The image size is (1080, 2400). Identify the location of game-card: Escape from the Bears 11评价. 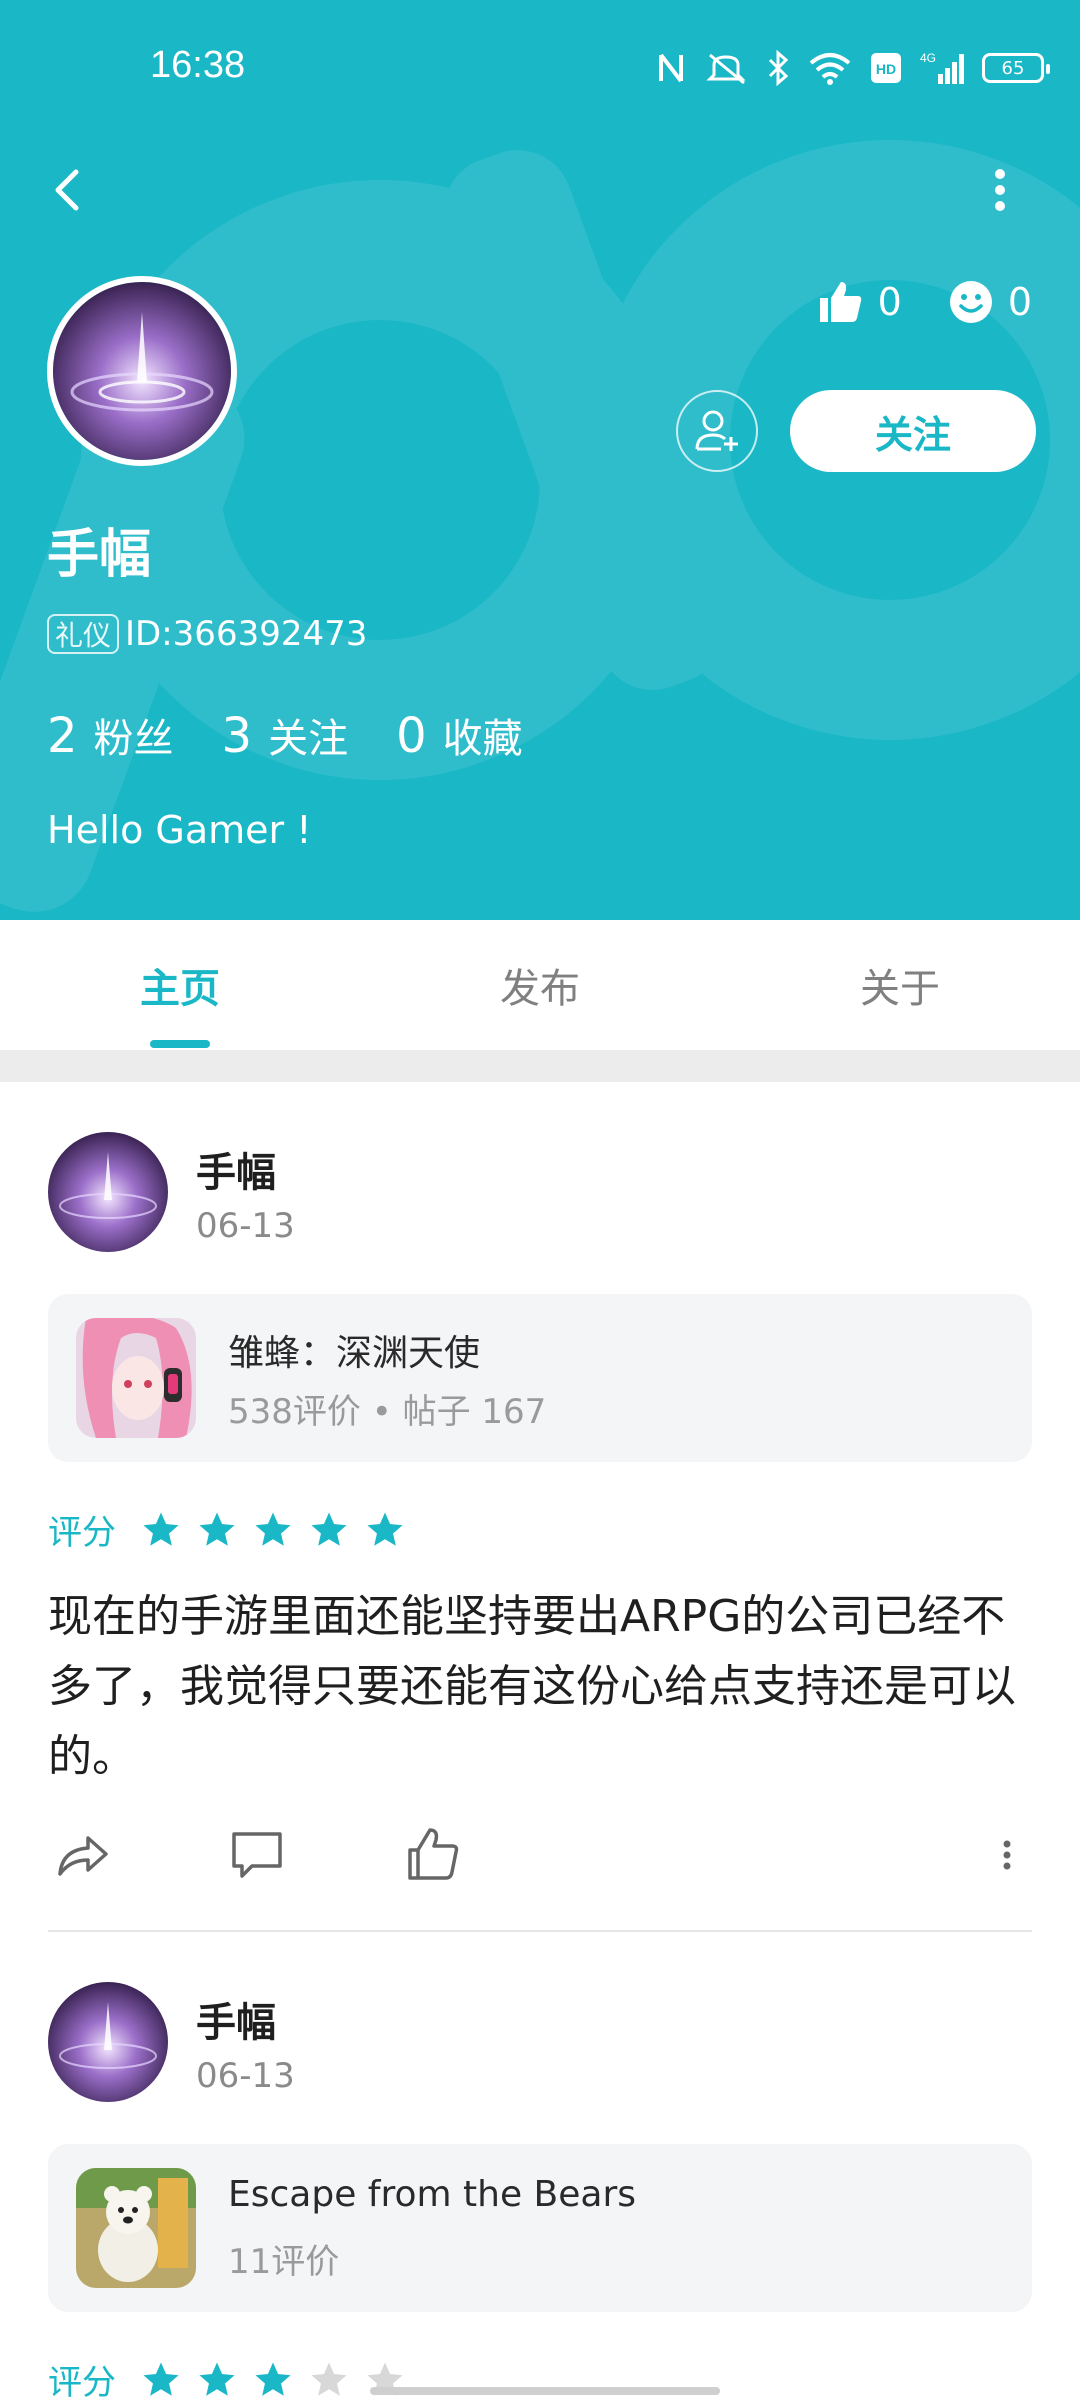
(540, 2228).